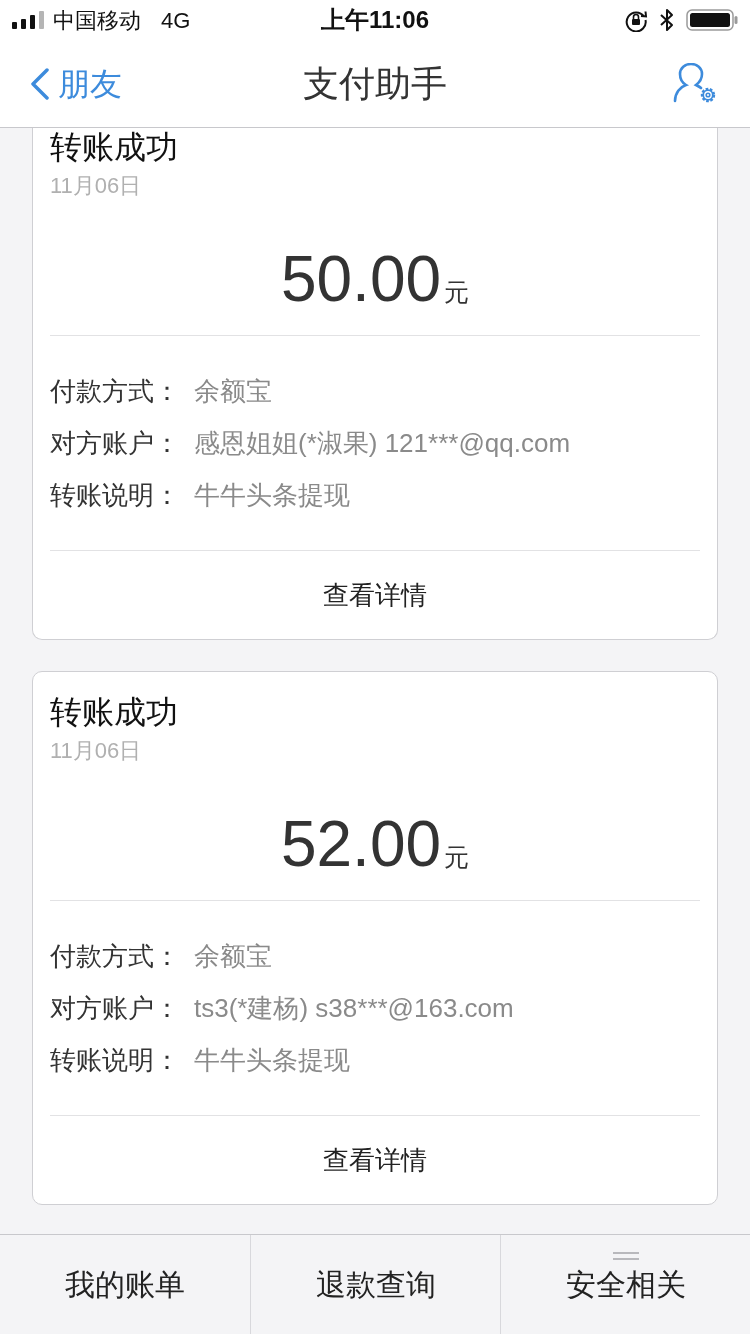  I want to click on back-chevron-icon, so click(40, 83).